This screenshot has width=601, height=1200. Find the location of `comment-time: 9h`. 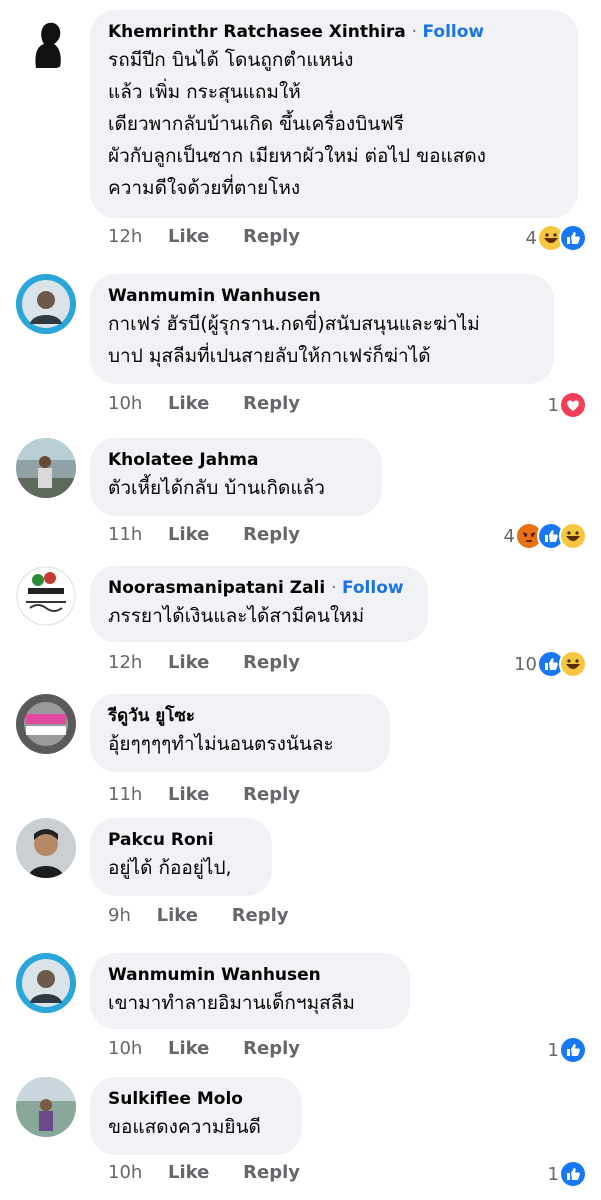

comment-time: 9h is located at coordinates (119, 915).